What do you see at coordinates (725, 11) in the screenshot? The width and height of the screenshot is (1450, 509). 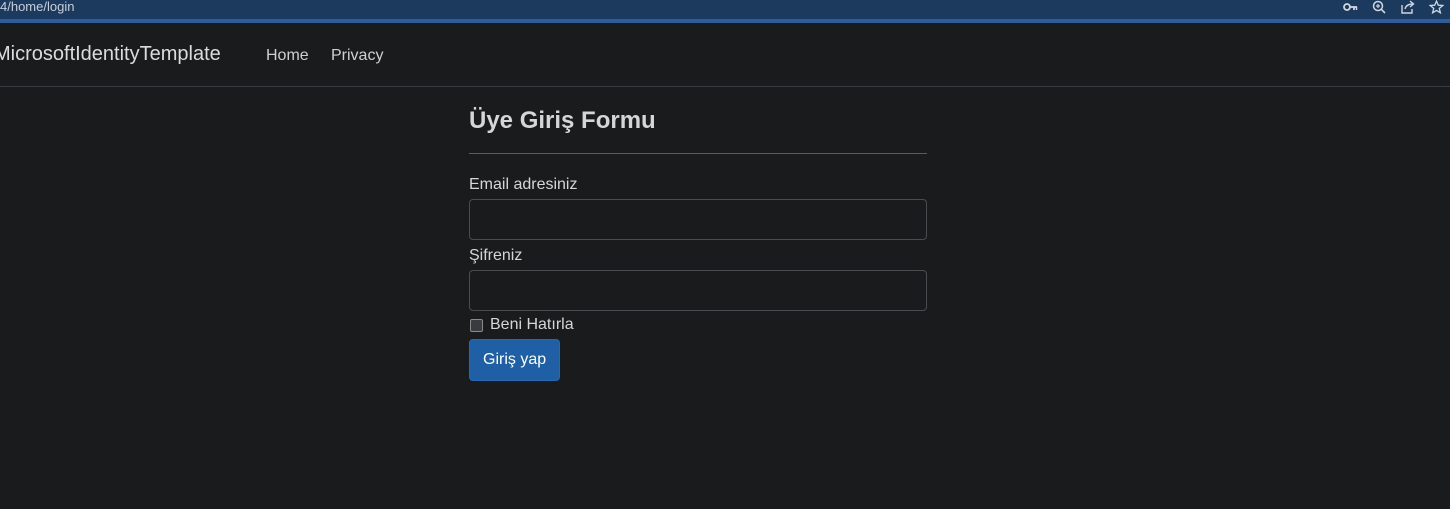 I see `browser-address-bar: 4/home/login` at bounding box center [725, 11].